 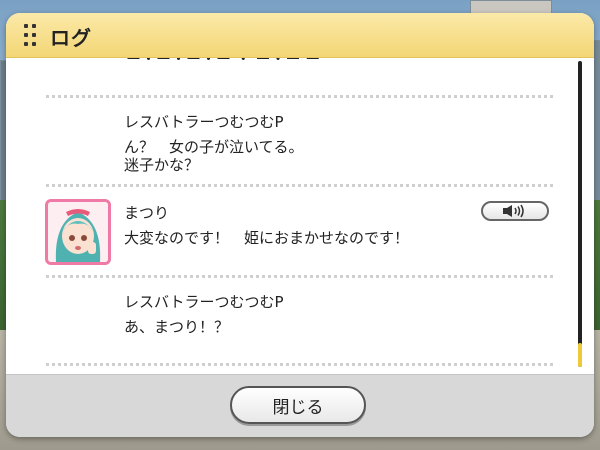 I want to click on cut-off-line: ー・ー・ー・ー ・ ー・ー ー, so click(x=223, y=63).